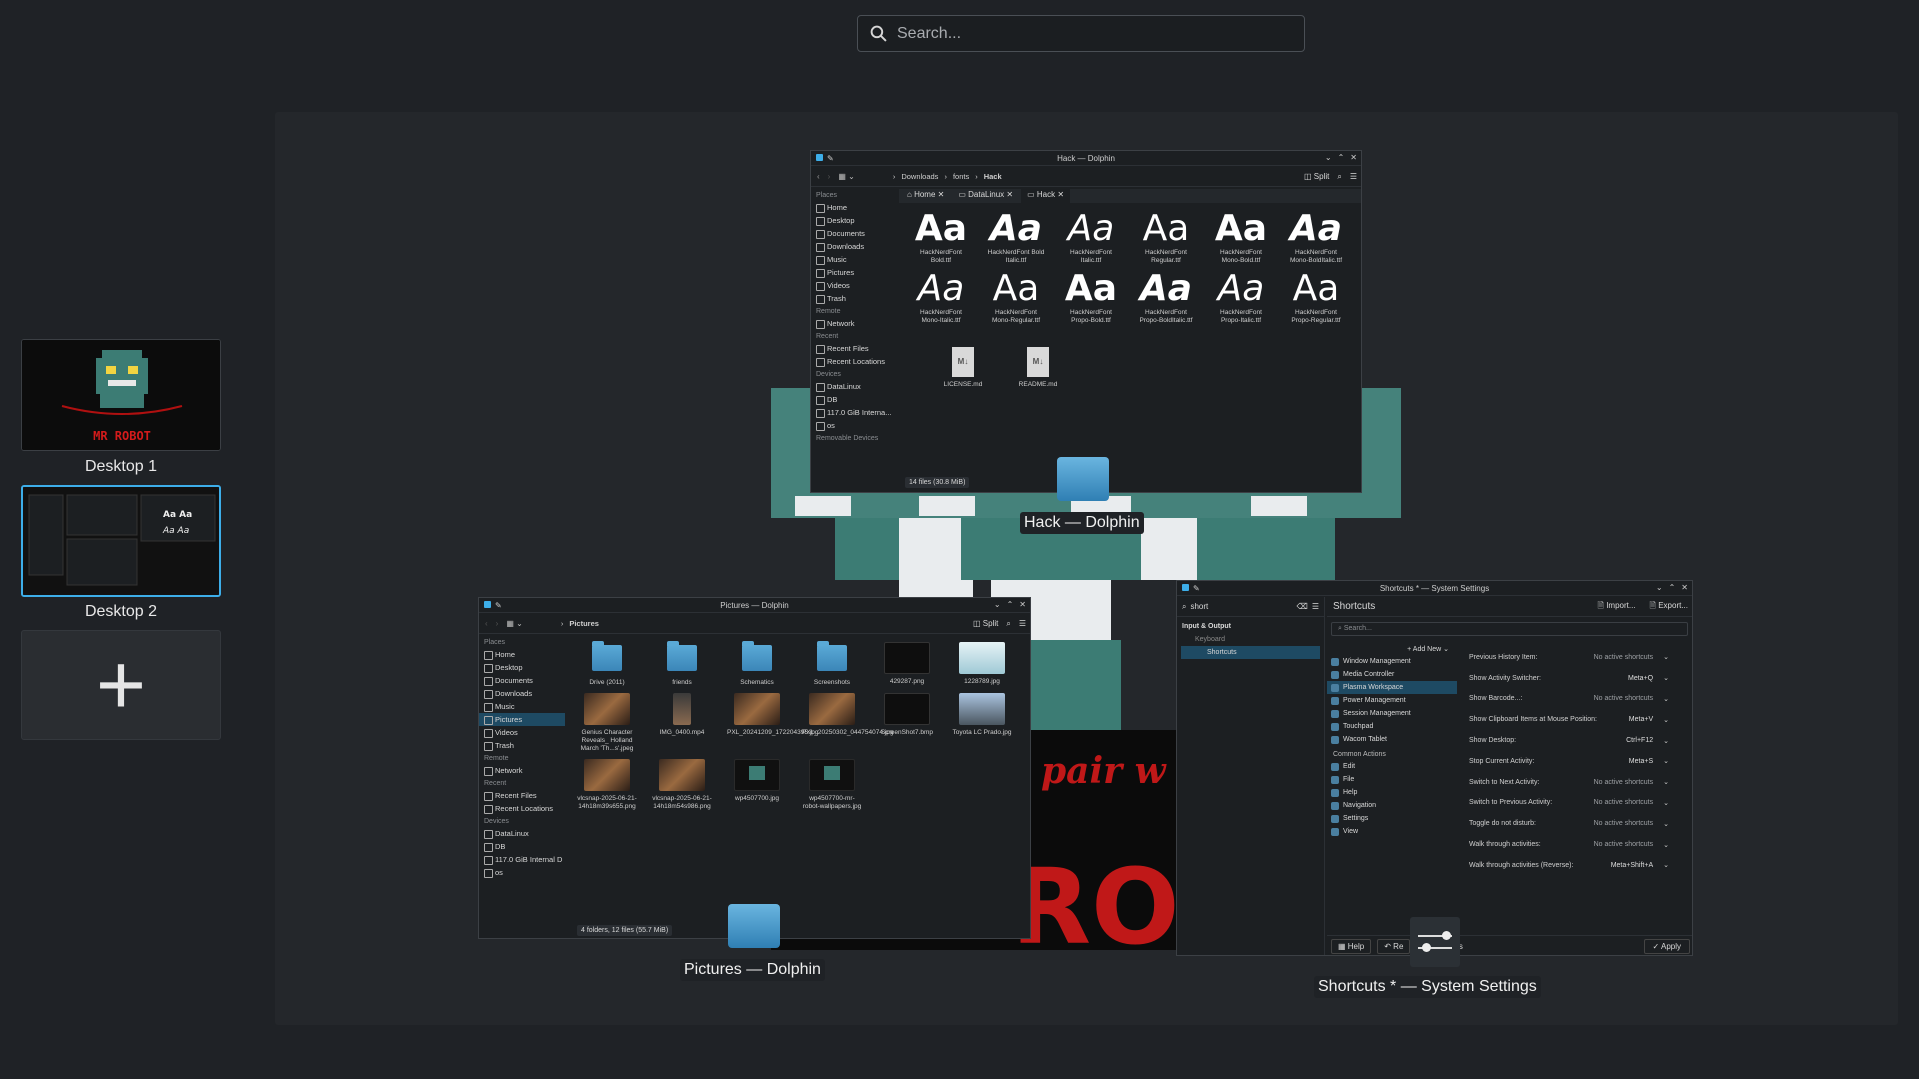  Describe the element at coordinates (1392, 766) in the screenshot. I see `common-edit: Edit` at that location.